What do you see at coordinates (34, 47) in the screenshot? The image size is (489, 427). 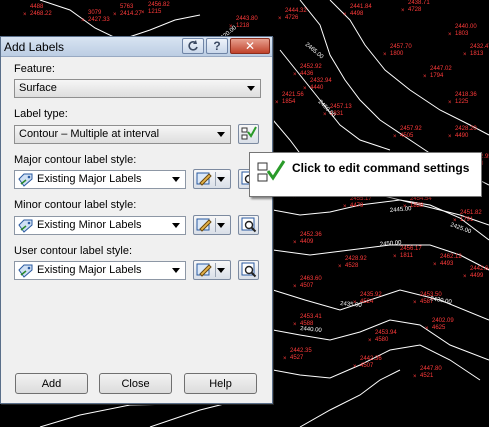 I see `dialog-title: Add Labels` at bounding box center [34, 47].